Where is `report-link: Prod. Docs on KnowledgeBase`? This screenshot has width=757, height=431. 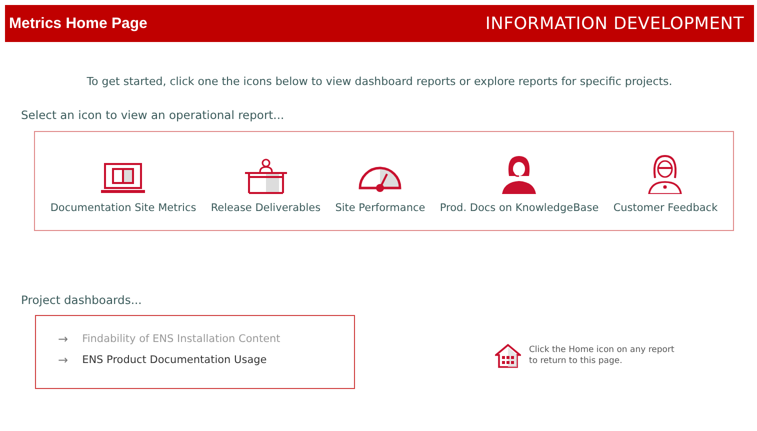 report-link: Prod. Docs on KnowledgeBase is located at coordinates (519, 208).